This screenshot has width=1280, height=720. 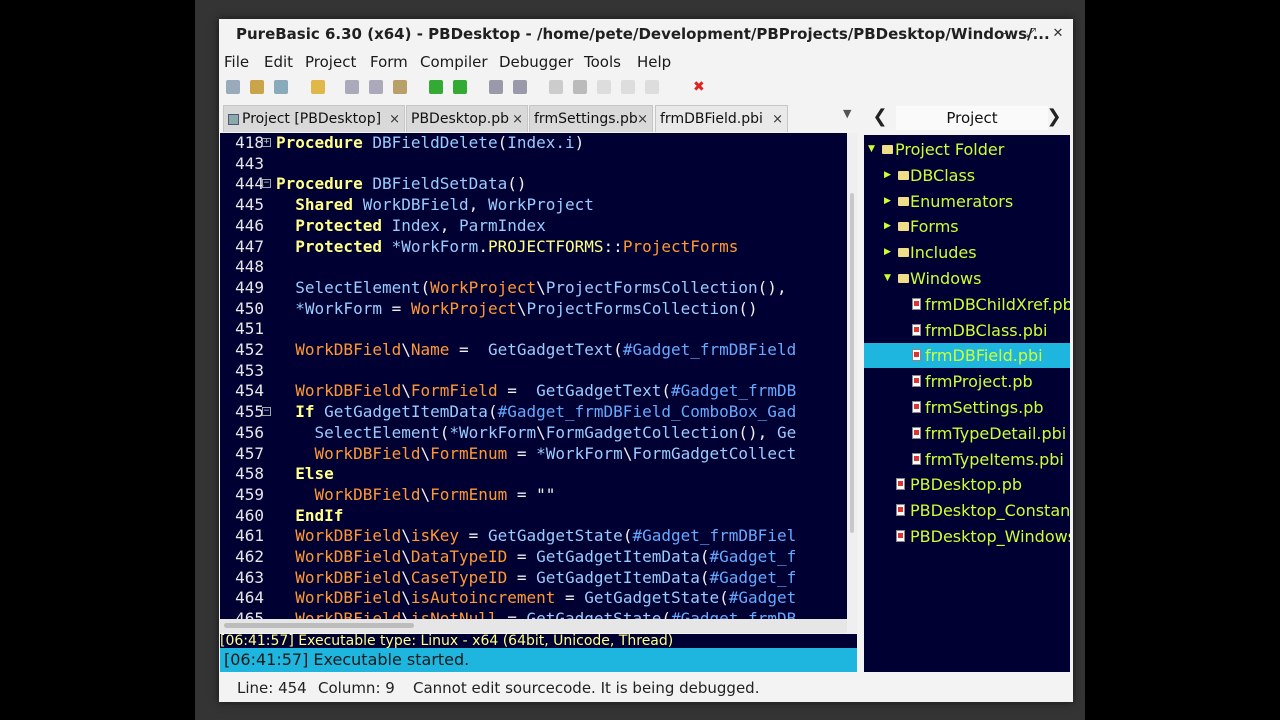 What do you see at coordinates (536, 62) in the screenshot?
I see `menu-debugger: Debugger` at bounding box center [536, 62].